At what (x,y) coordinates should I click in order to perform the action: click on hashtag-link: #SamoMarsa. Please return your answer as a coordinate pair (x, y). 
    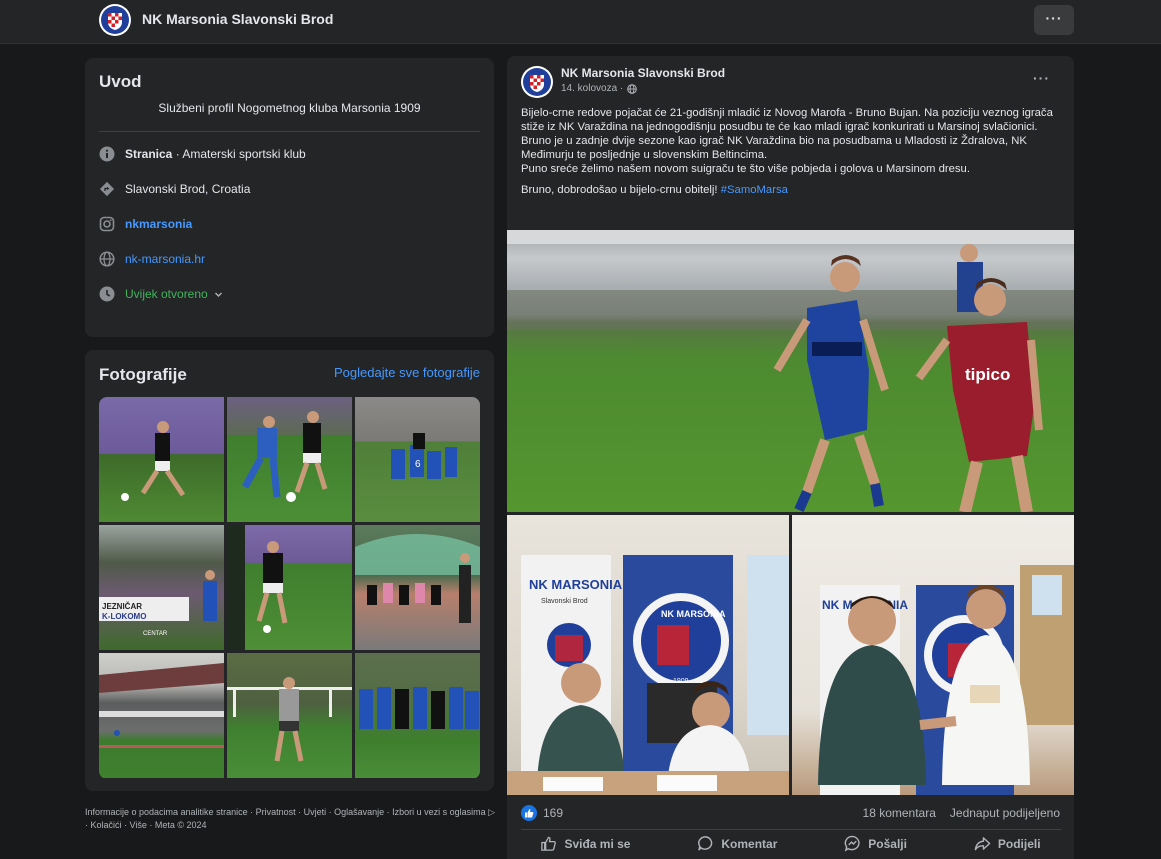
    Looking at the image, I should click on (754, 190).